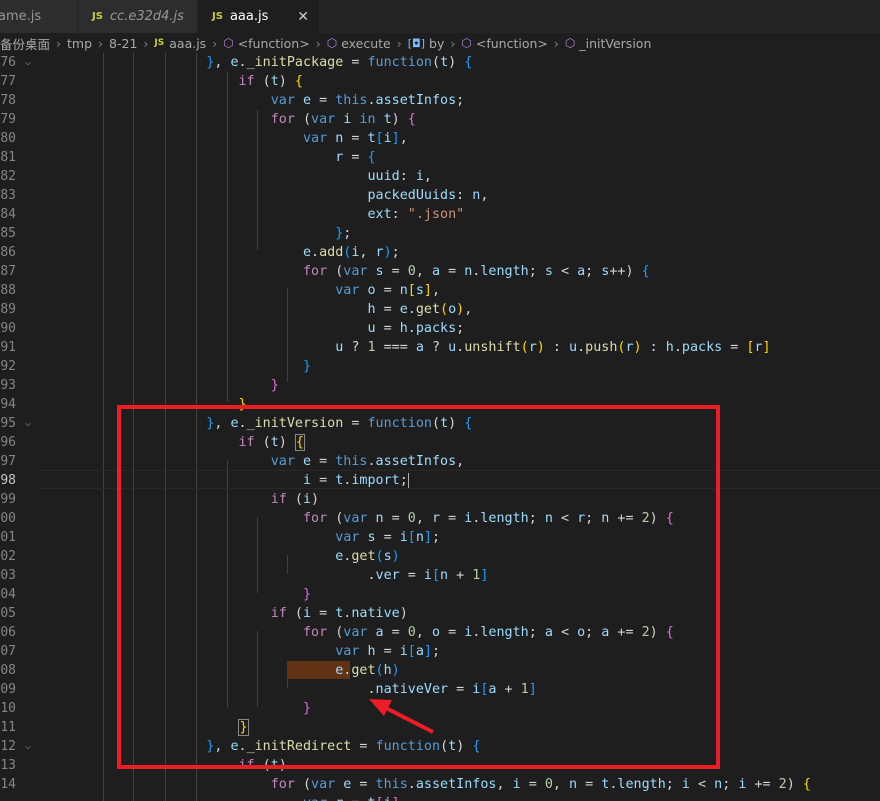 The height and width of the screenshot is (801, 880). I want to click on arrow-shaft, so click(407, 719).